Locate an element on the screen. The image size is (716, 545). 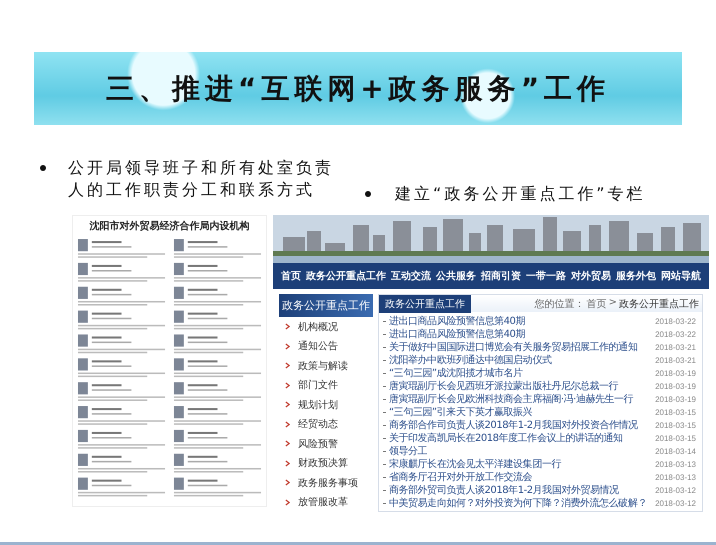
sidebar-heading: 政务公开重点工作 is located at coordinates (326, 305).